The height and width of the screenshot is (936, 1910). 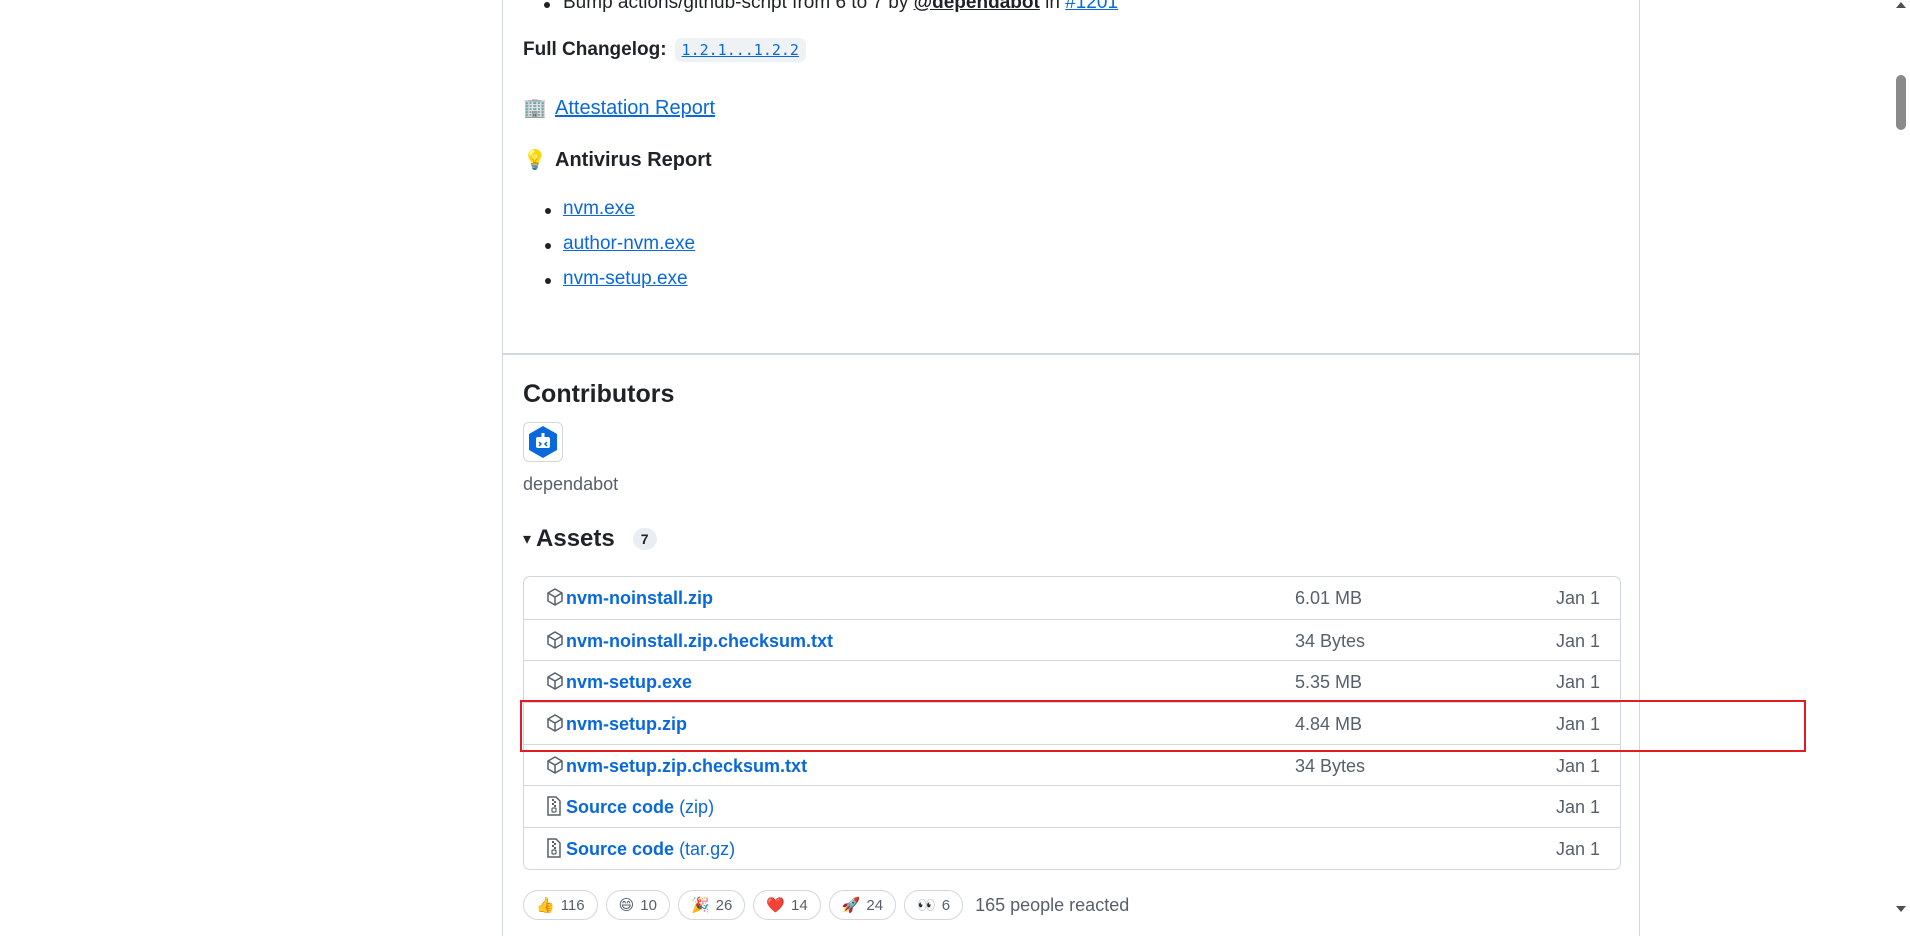 What do you see at coordinates (699, 641) in the screenshot?
I see `asset-link: nvm-noinstall.zip.checksum.txt` at bounding box center [699, 641].